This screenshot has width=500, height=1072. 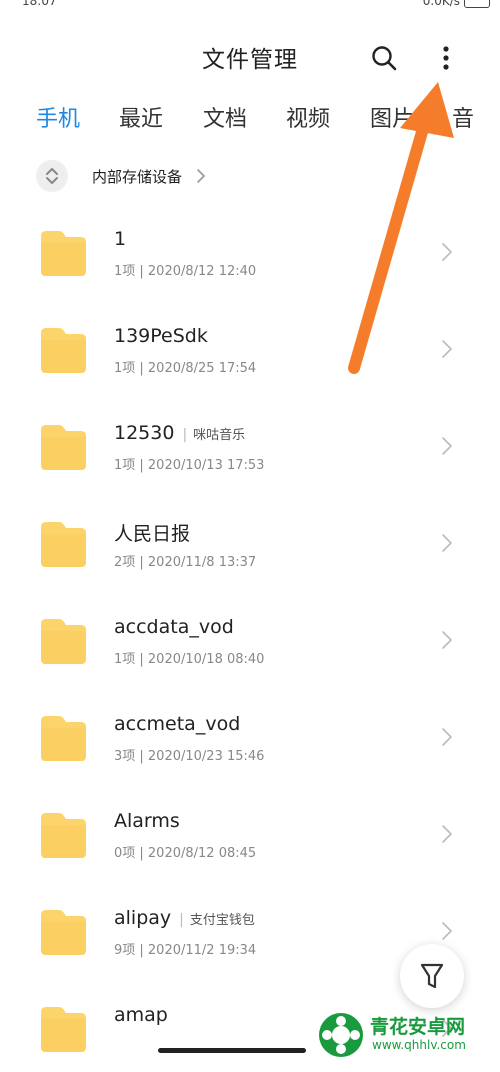 I want to click on file-name: 139PeSdk, so click(x=161, y=336).